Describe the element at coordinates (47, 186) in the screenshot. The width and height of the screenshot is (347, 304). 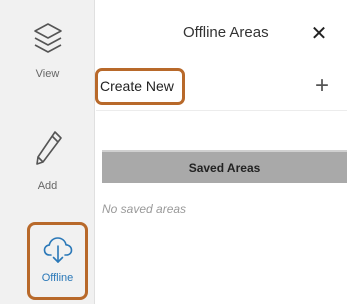
I see `sidebar-item-label: Add` at that location.